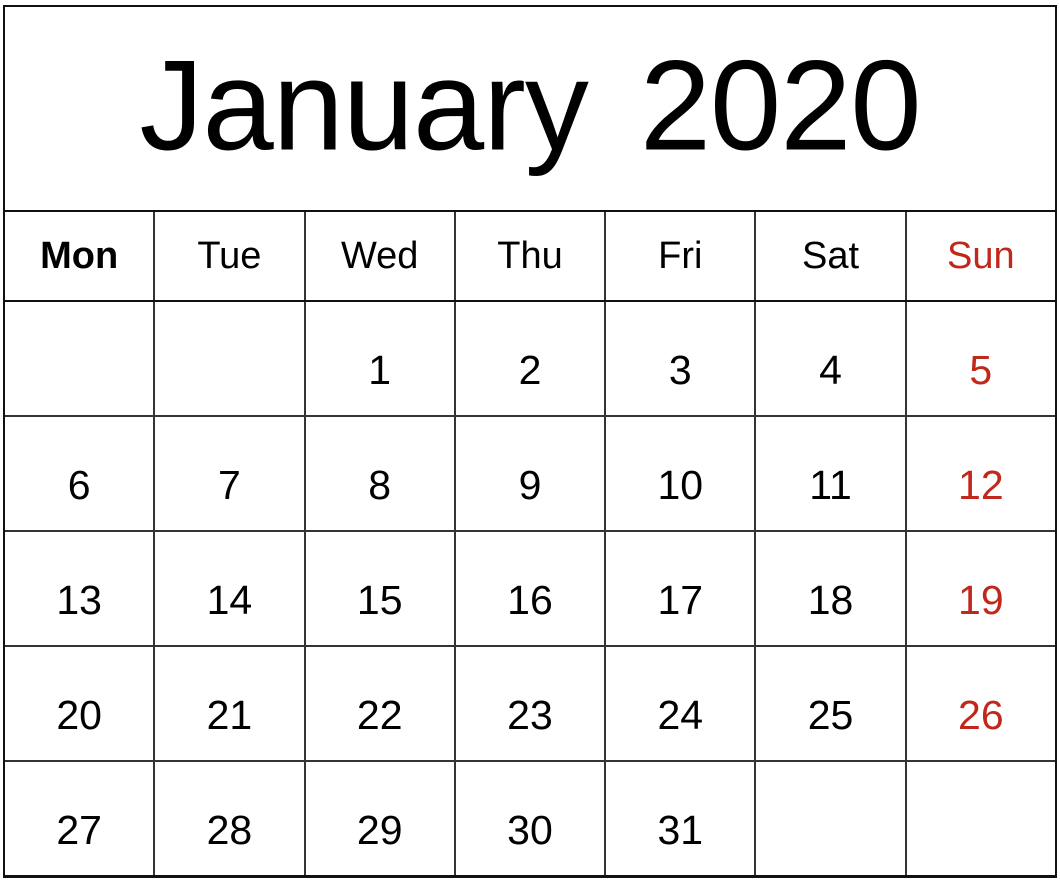 This screenshot has width=1060, height=882. I want to click on day-cell: 30, so click(531, 818).